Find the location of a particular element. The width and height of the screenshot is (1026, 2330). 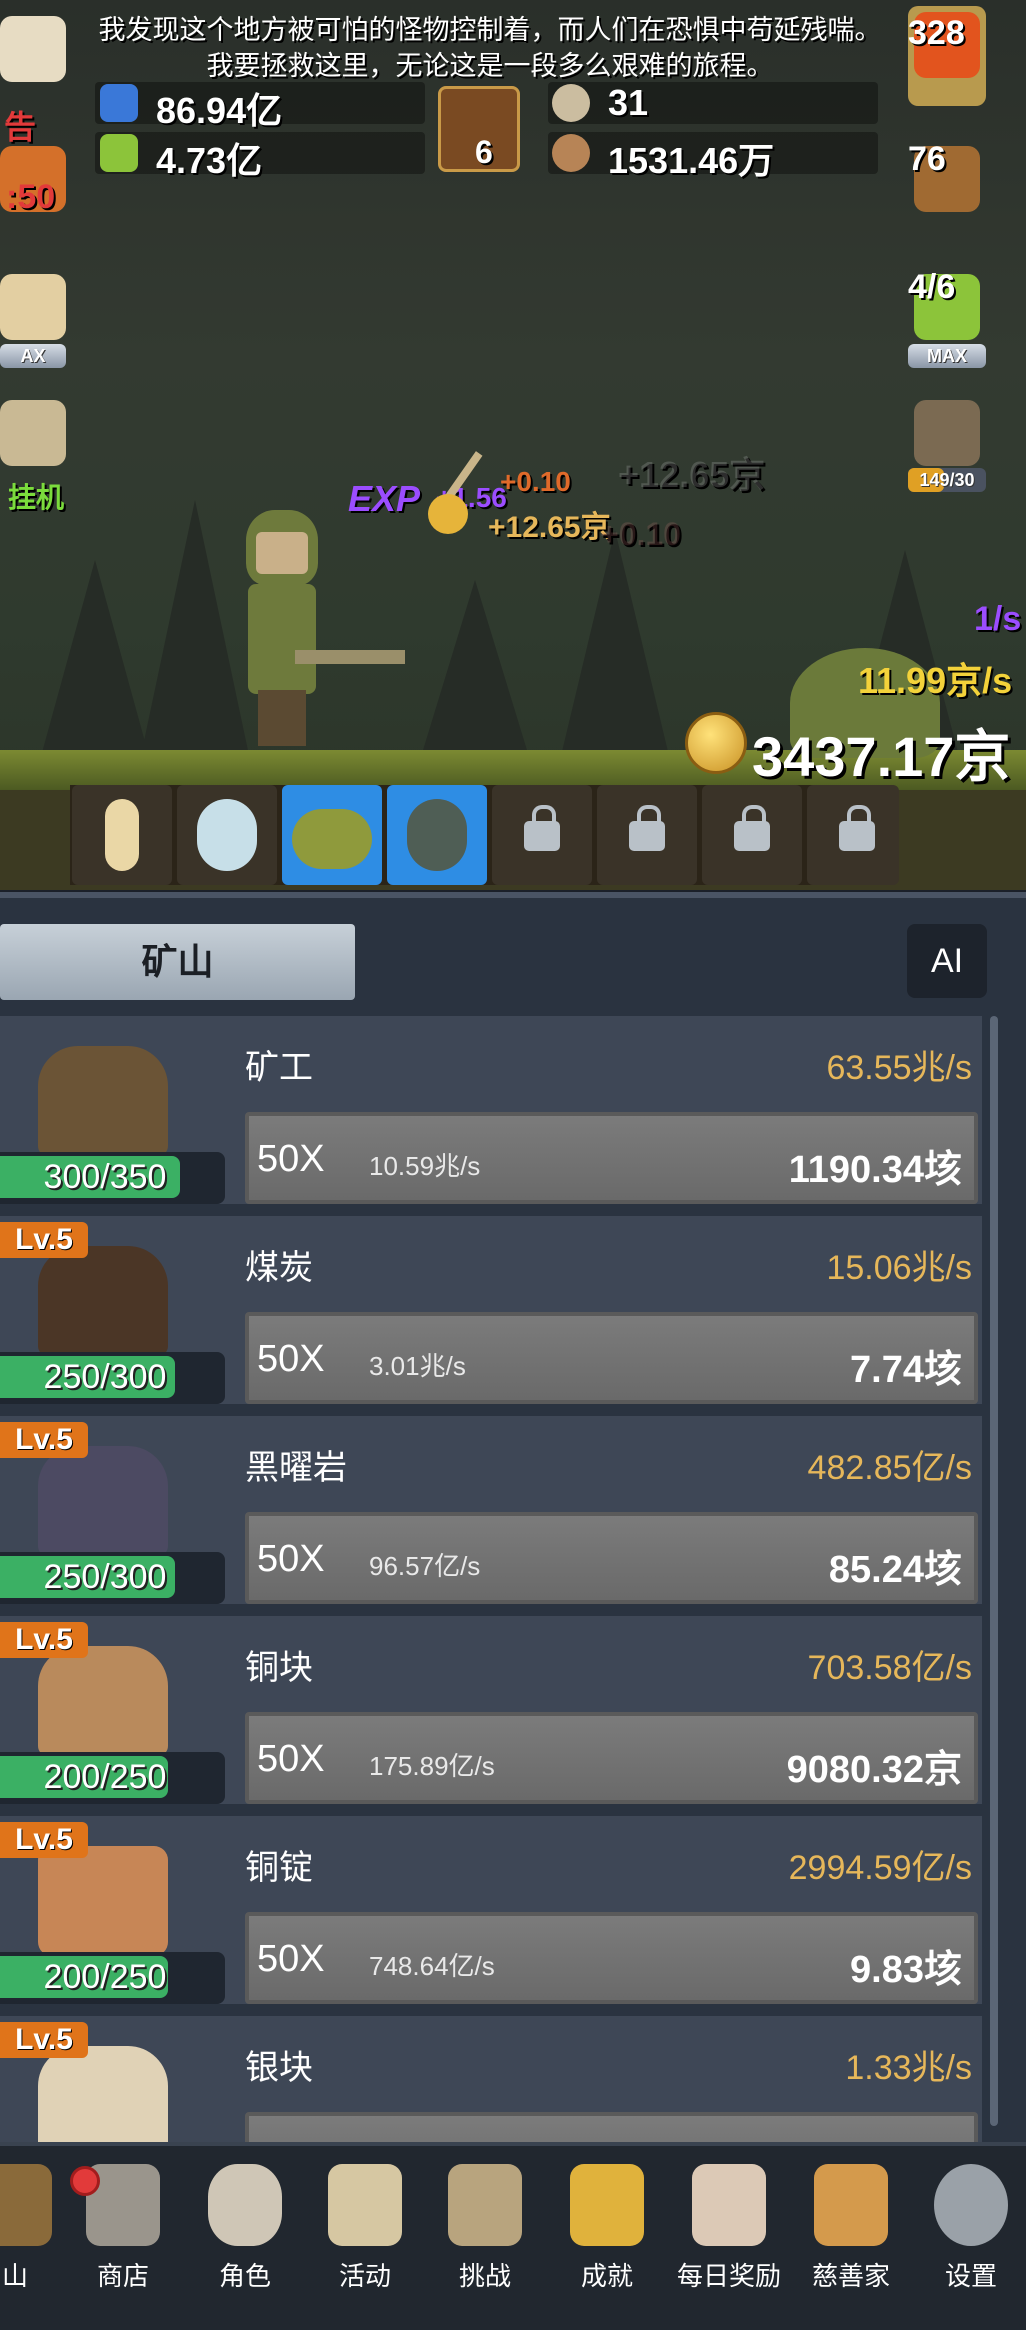

nav-events: 活动 is located at coordinates (365, 2239).